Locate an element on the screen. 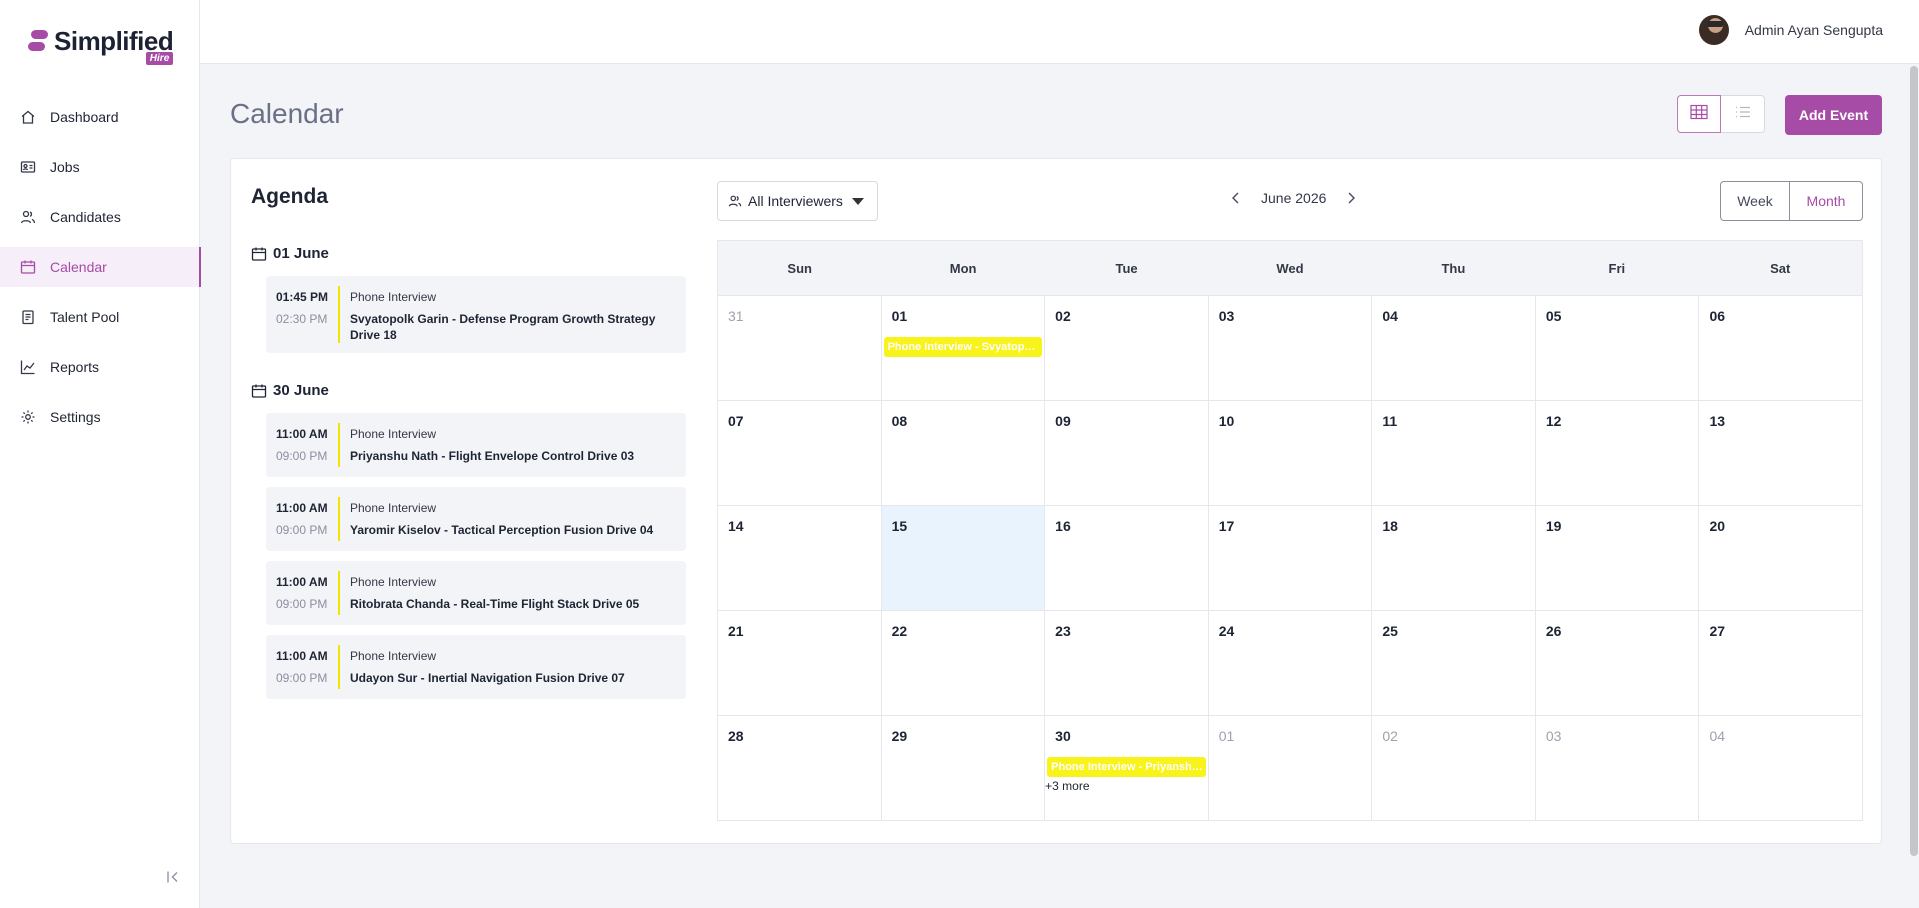 The height and width of the screenshot is (908, 1919). day-cell: 19 is located at coordinates (1616, 558).